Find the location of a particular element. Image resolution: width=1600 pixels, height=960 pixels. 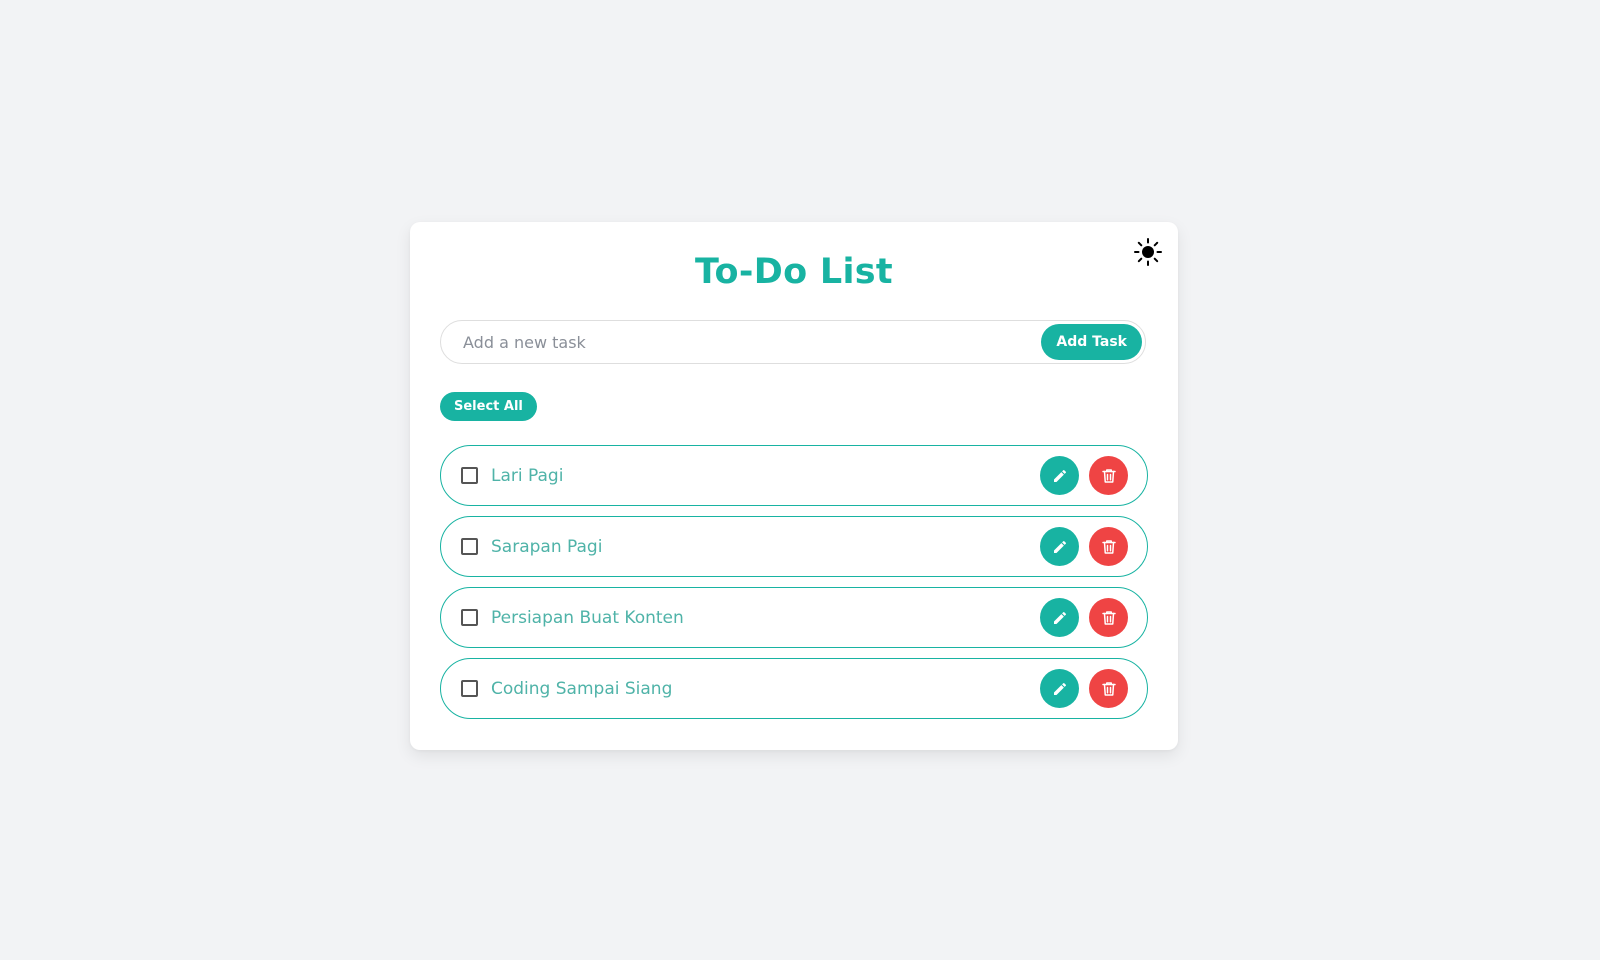

task-item: Lari Pagi is located at coordinates (794, 475).